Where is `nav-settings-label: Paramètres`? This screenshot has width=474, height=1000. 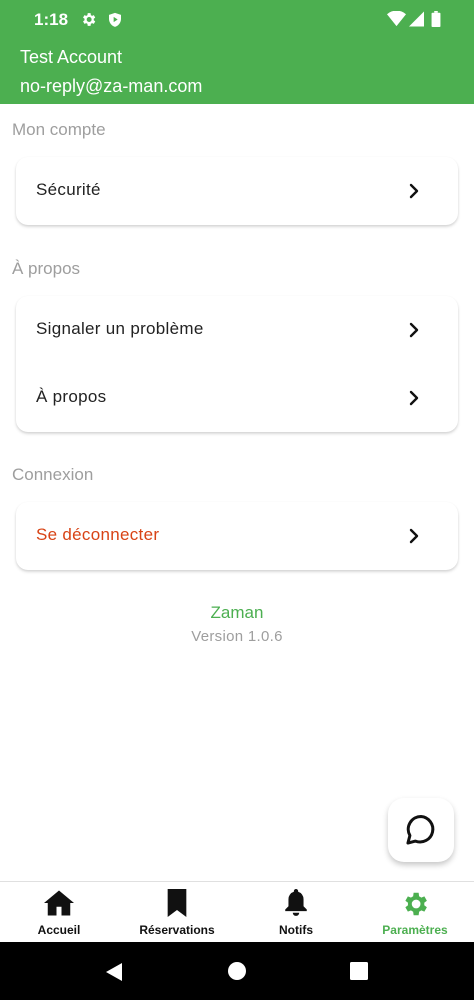
nav-settings-label: Paramètres is located at coordinates (415, 930).